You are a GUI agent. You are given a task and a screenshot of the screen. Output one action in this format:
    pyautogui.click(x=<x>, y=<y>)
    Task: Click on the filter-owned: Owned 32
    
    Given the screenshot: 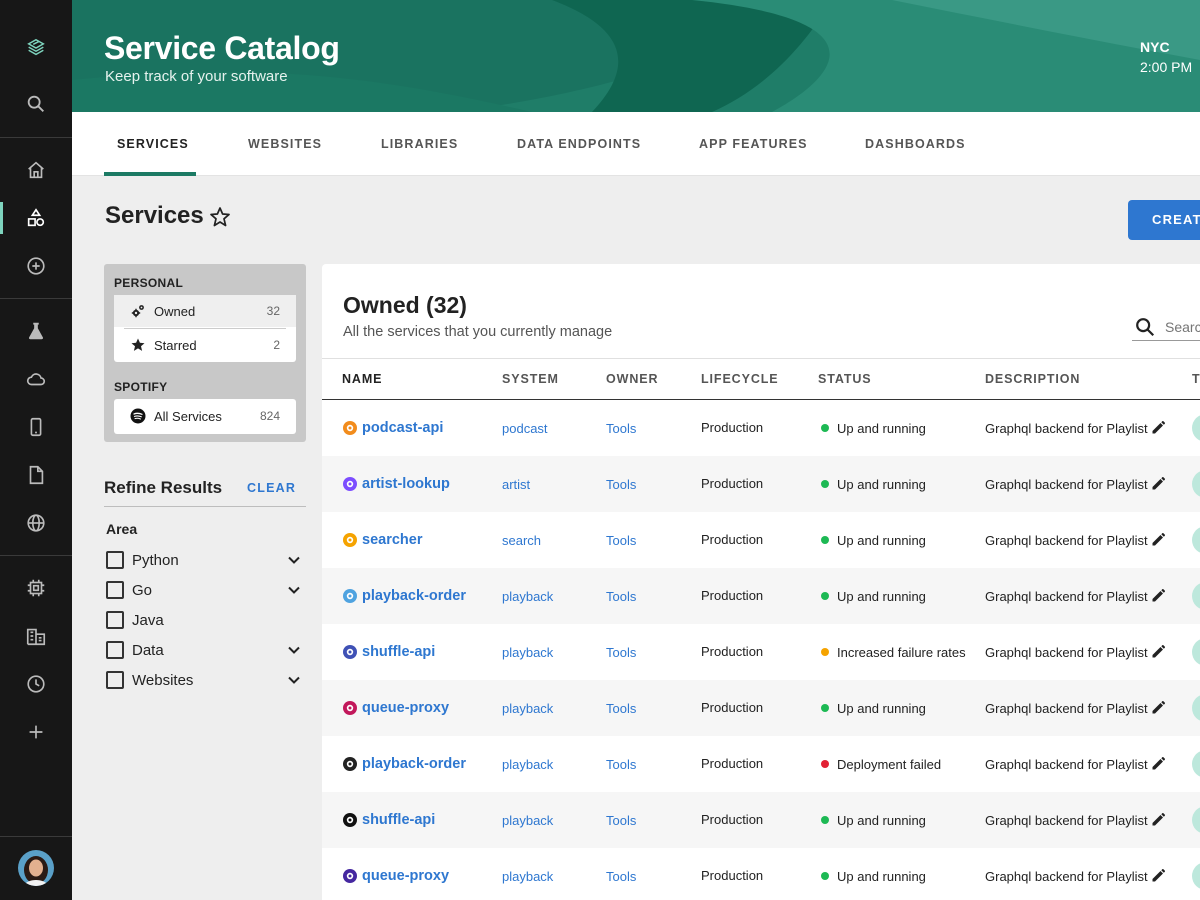 What is the action you would take?
    pyautogui.click(x=205, y=311)
    